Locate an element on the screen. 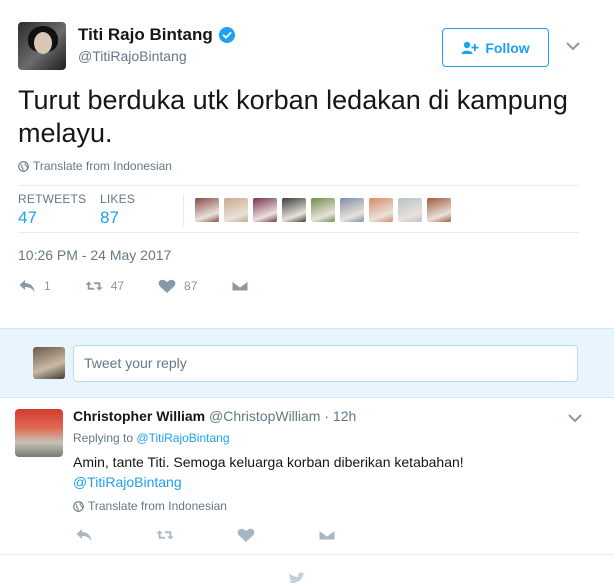  author-avatar is located at coordinates (42, 46).